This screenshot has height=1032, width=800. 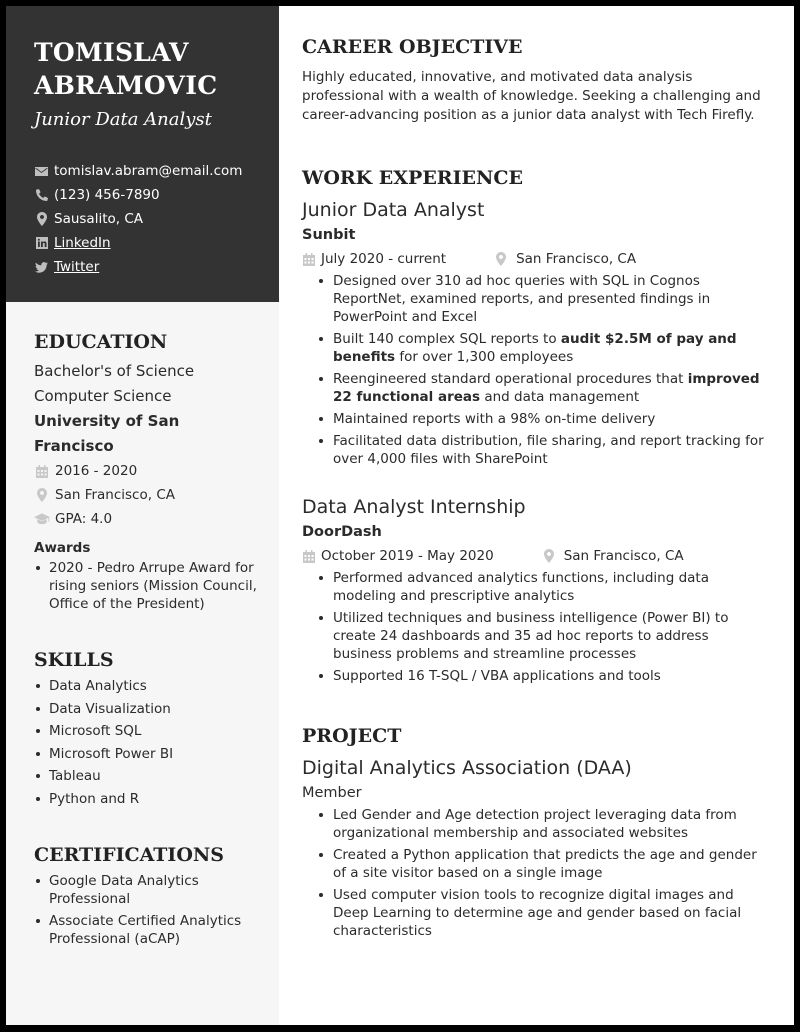 I want to click on contact-phone: (123) 456-7890, so click(x=156, y=195).